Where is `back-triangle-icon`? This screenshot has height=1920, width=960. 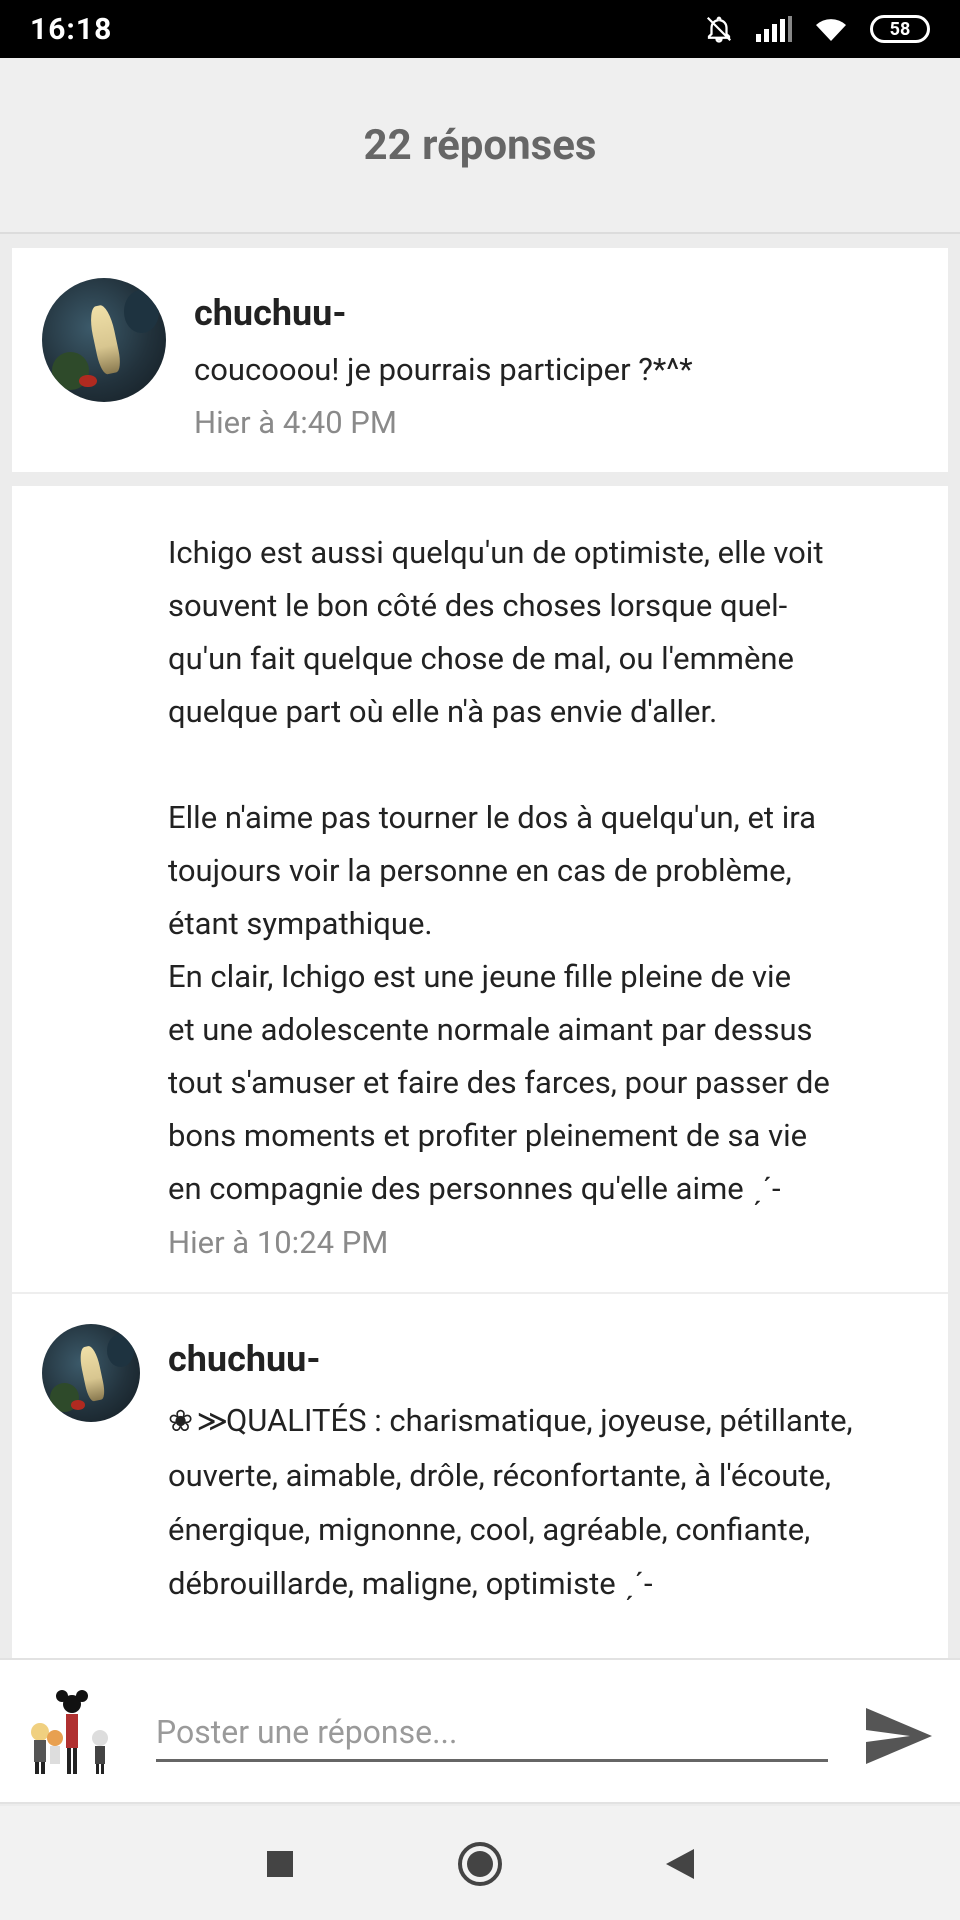
back-triangle-icon is located at coordinates (680, 1864).